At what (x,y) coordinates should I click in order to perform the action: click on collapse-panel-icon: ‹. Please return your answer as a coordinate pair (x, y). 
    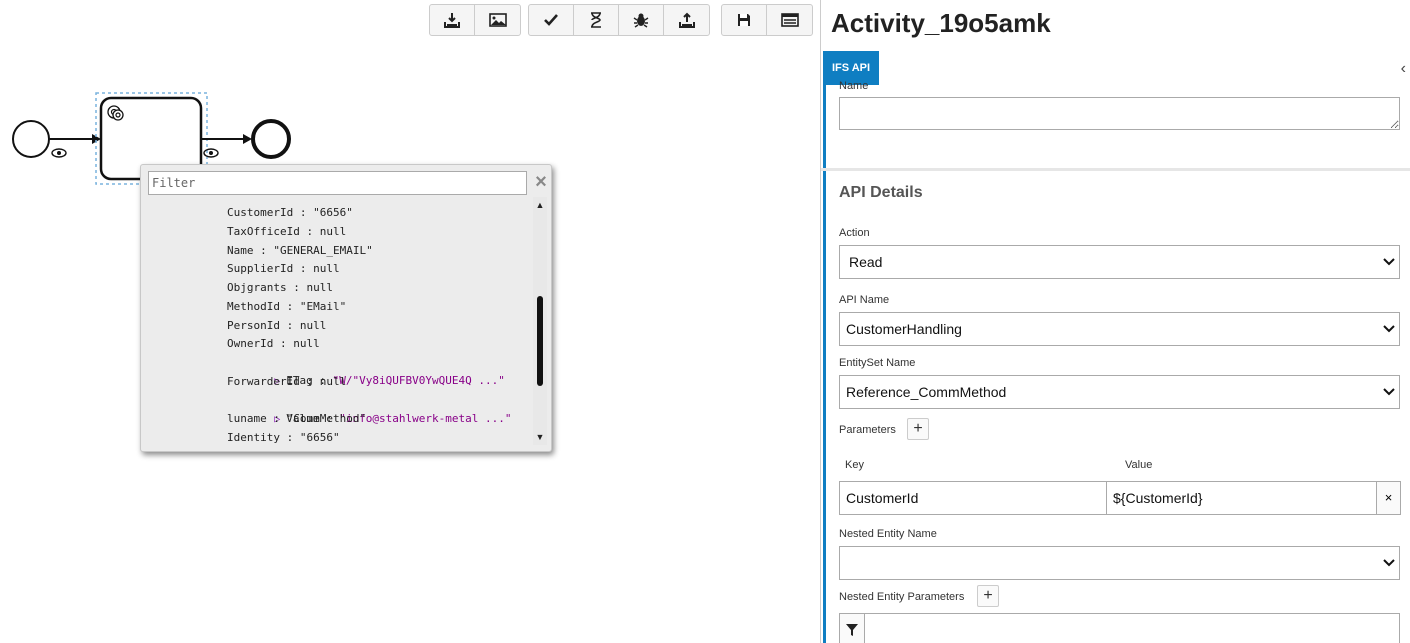
    Looking at the image, I should click on (1403, 69).